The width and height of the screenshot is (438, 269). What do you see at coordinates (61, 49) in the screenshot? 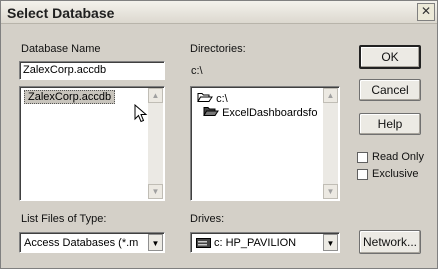
I see `database-name-label: Database Name` at bounding box center [61, 49].